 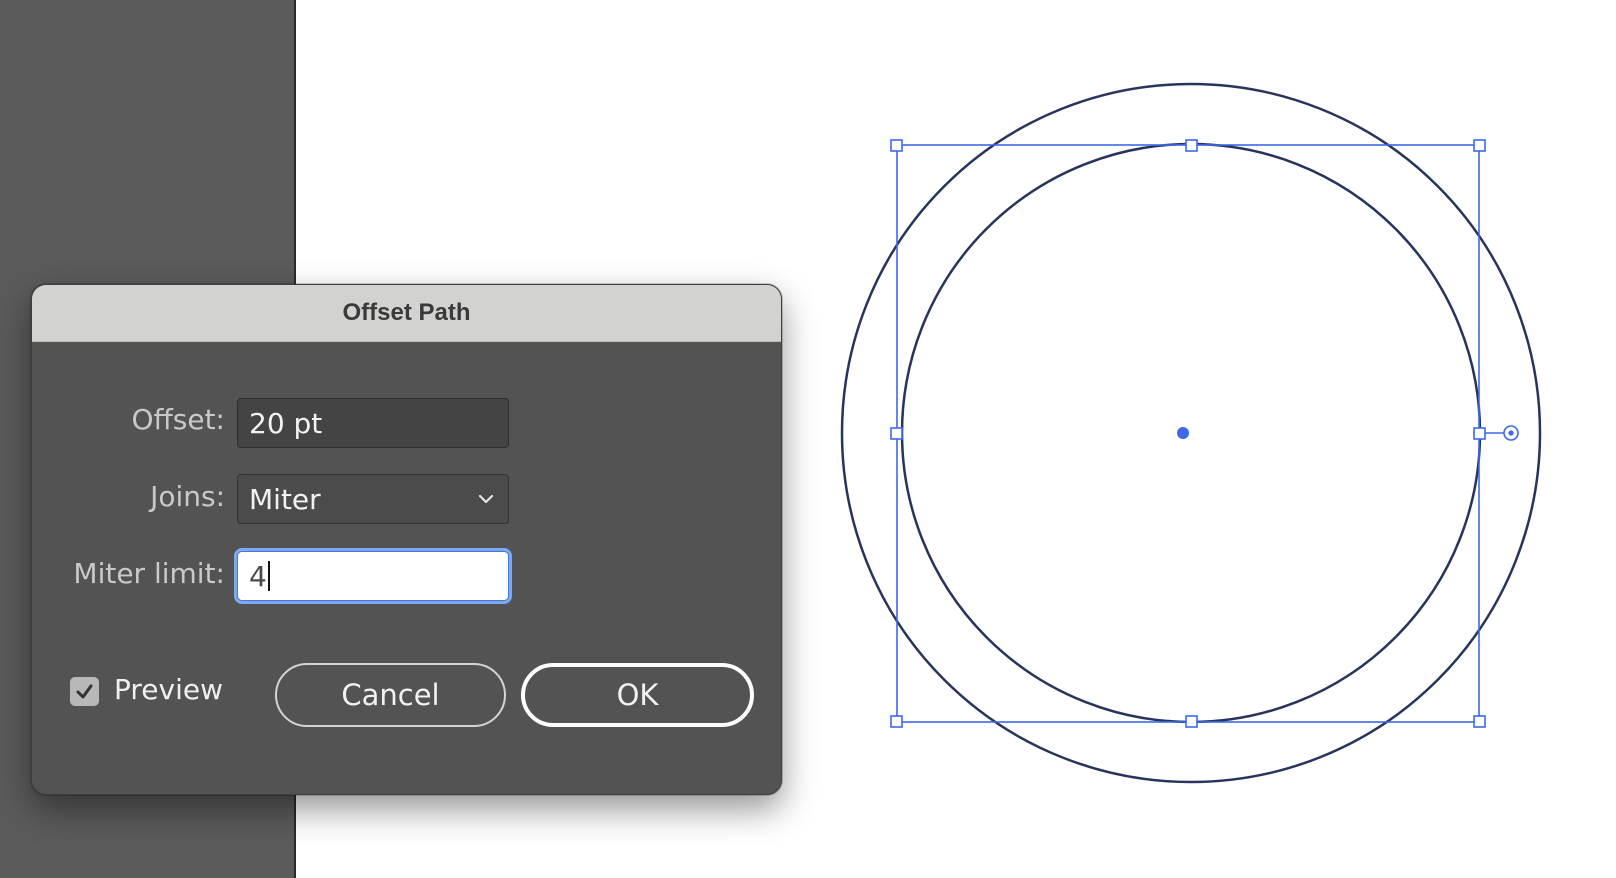 I want to click on offset-input: 20 pt, so click(x=373, y=423).